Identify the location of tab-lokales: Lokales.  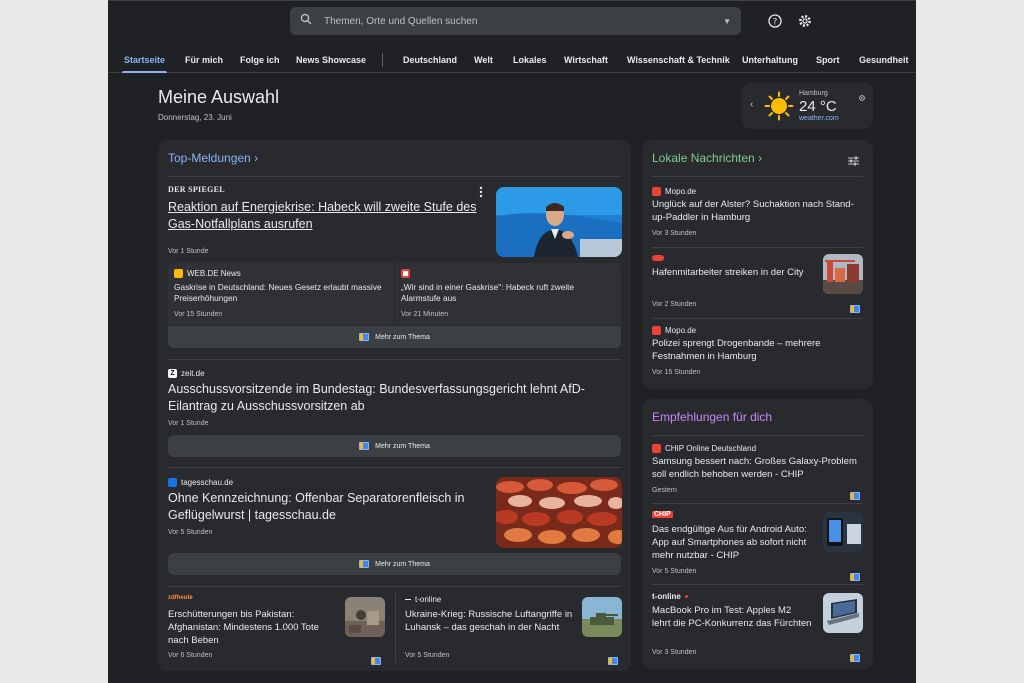
(530, 60).